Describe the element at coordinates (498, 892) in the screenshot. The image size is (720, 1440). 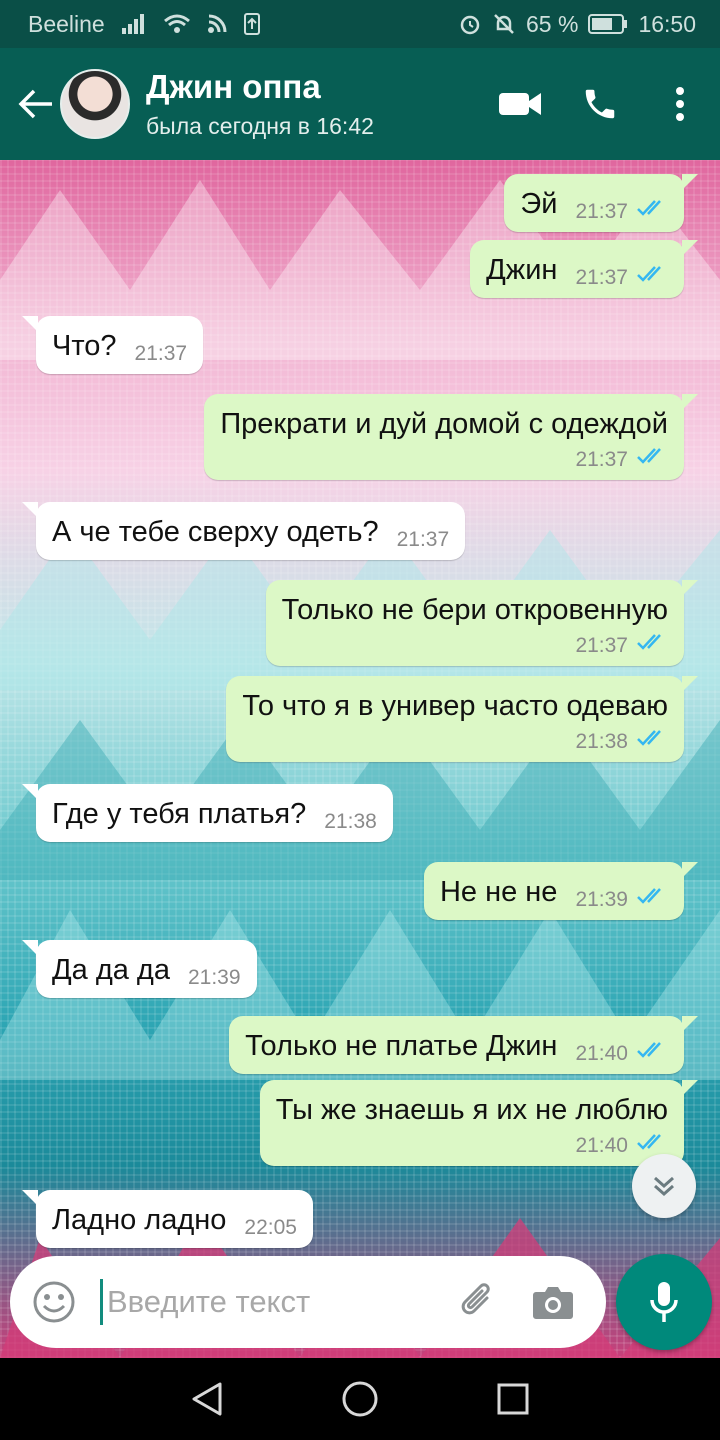
I see `message-text: Не не не` at that location.